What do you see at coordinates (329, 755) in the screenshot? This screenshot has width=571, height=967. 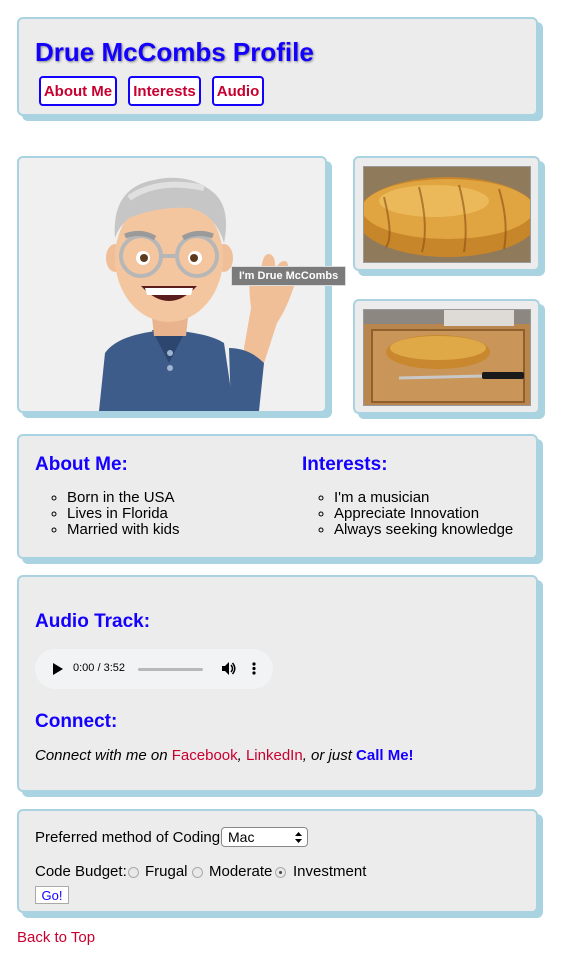 I see `connect-or-just: , or just` at bounding box center [329, 755].